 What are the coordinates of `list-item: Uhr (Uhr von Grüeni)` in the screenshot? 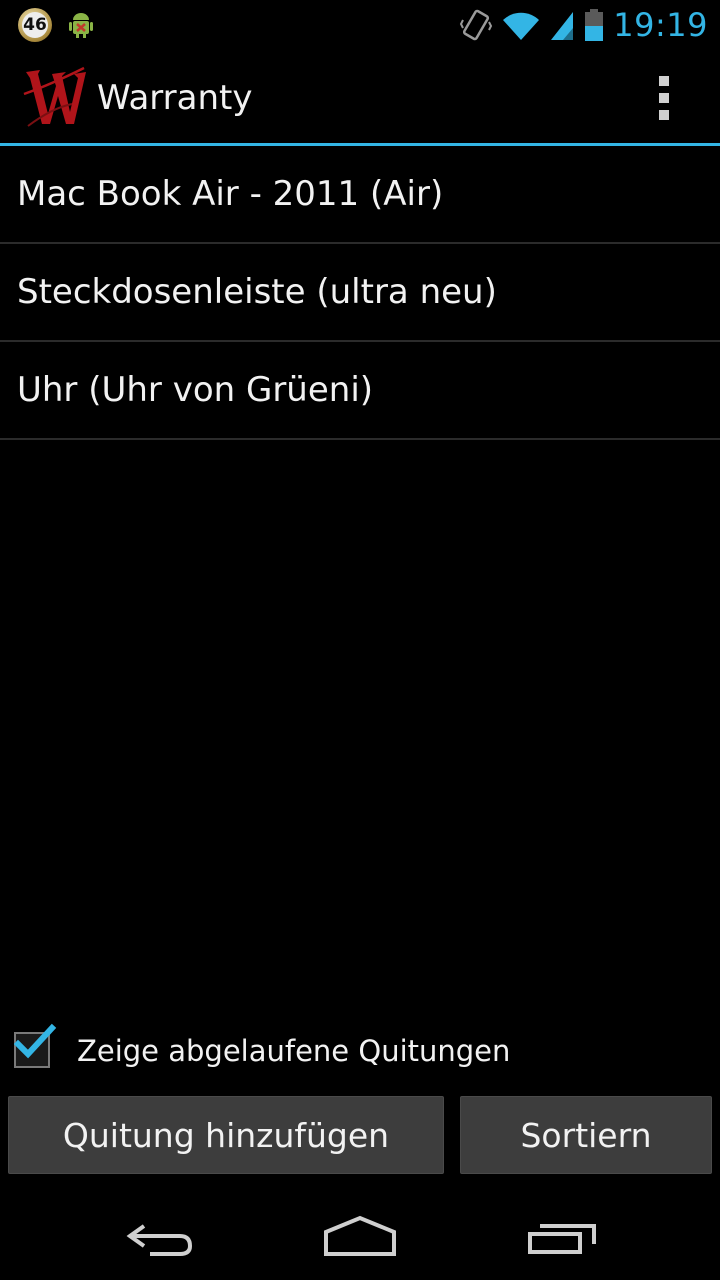 It's located at (360, 391).